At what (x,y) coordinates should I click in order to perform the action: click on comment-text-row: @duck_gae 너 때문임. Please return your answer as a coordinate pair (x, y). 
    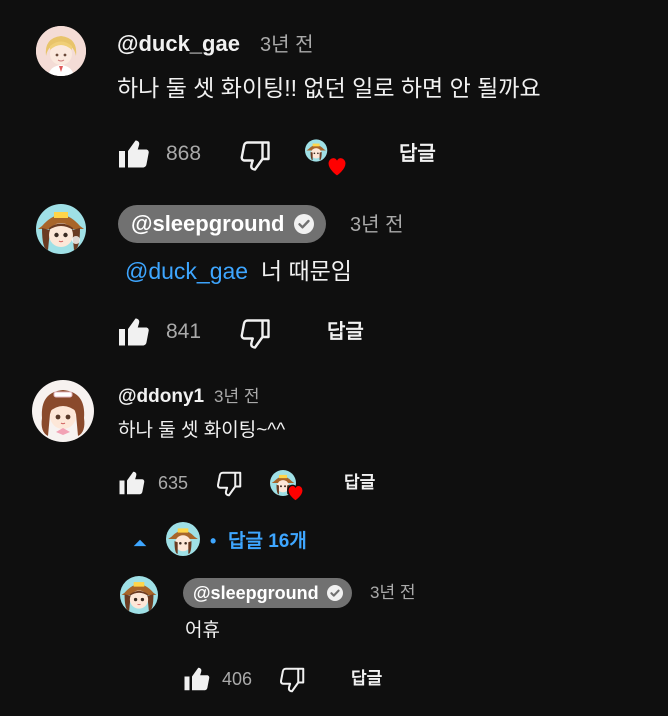
    Looking at the image, I should click on (238, 271).